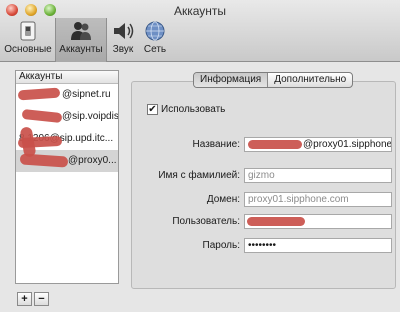 The width and height of the screenshot is (400, 312). Describe the element at coordinates (81, 49) in the screenshot. I see `toolbar-accounts-label: Аккаунты` at that location.